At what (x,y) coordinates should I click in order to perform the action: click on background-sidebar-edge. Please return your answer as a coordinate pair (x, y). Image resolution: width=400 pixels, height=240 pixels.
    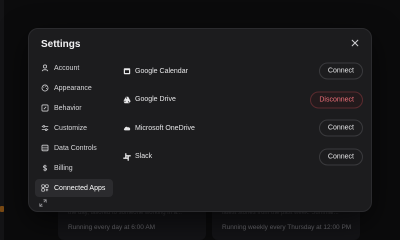
    Looking at the image, I should click on (2, 120).